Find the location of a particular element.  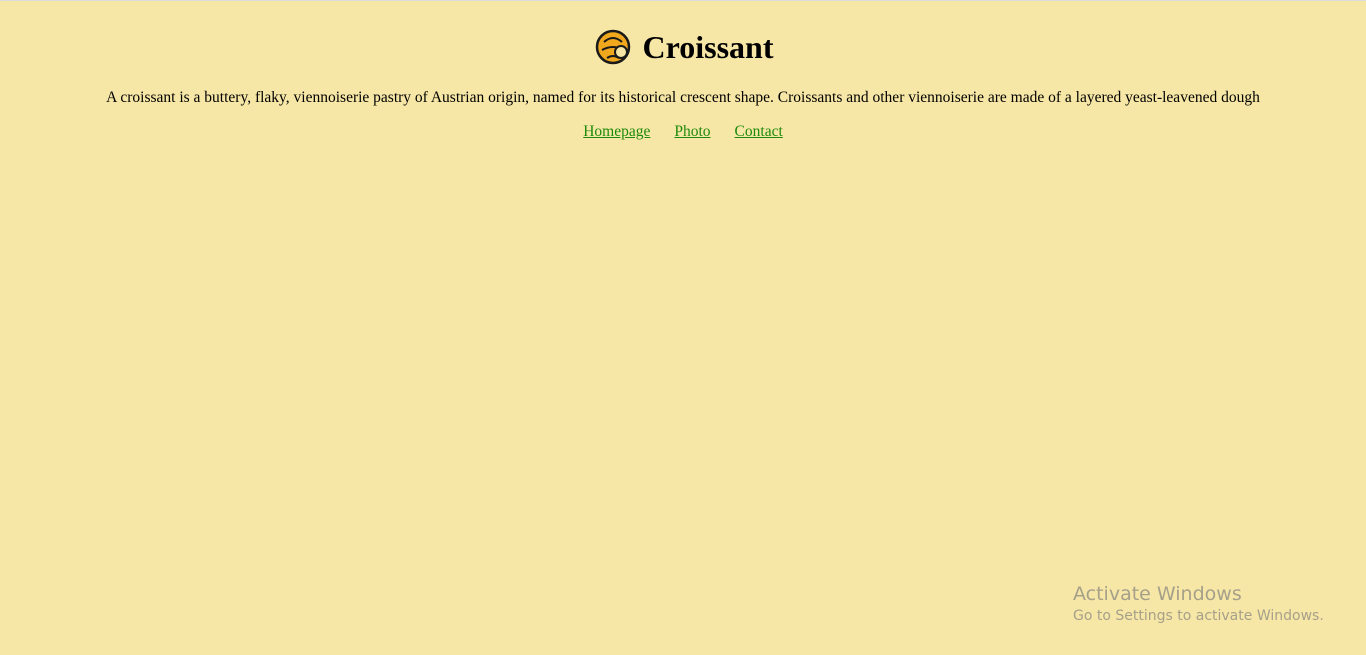

nav-link-contact: Contact is located at coordinates (759, 132).